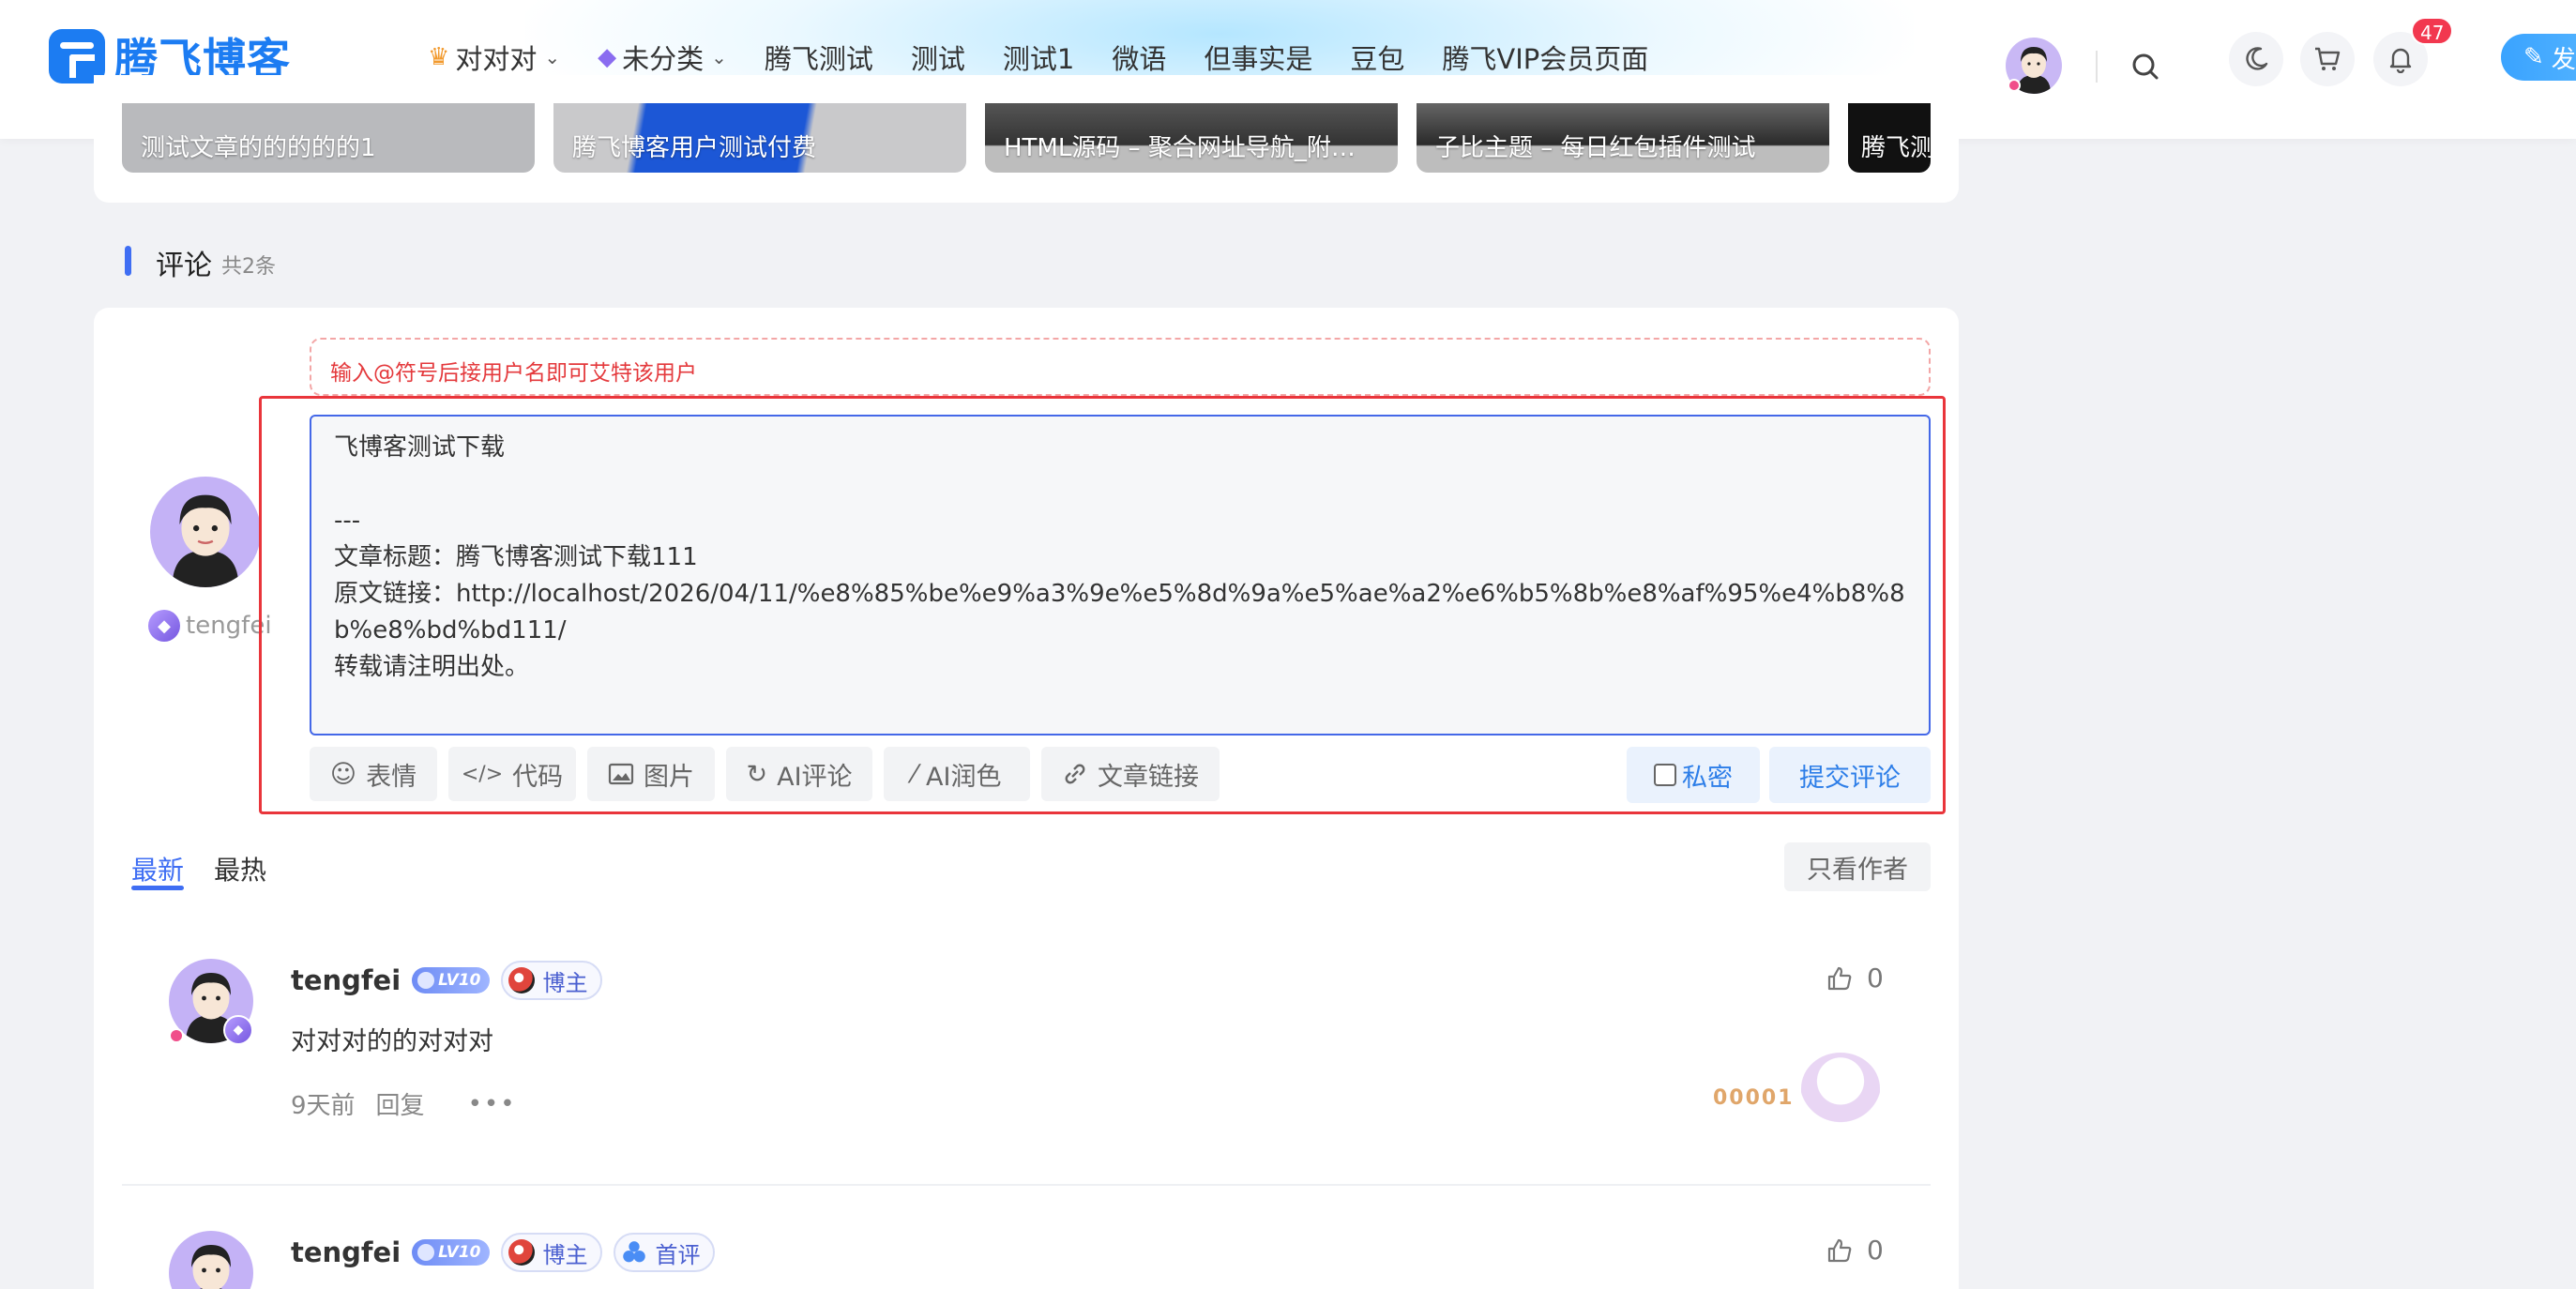  What do you see at coordinates (815, 777) in the screenshot?
I see `tool-label: AI评论` at bounding box center [815, 777].